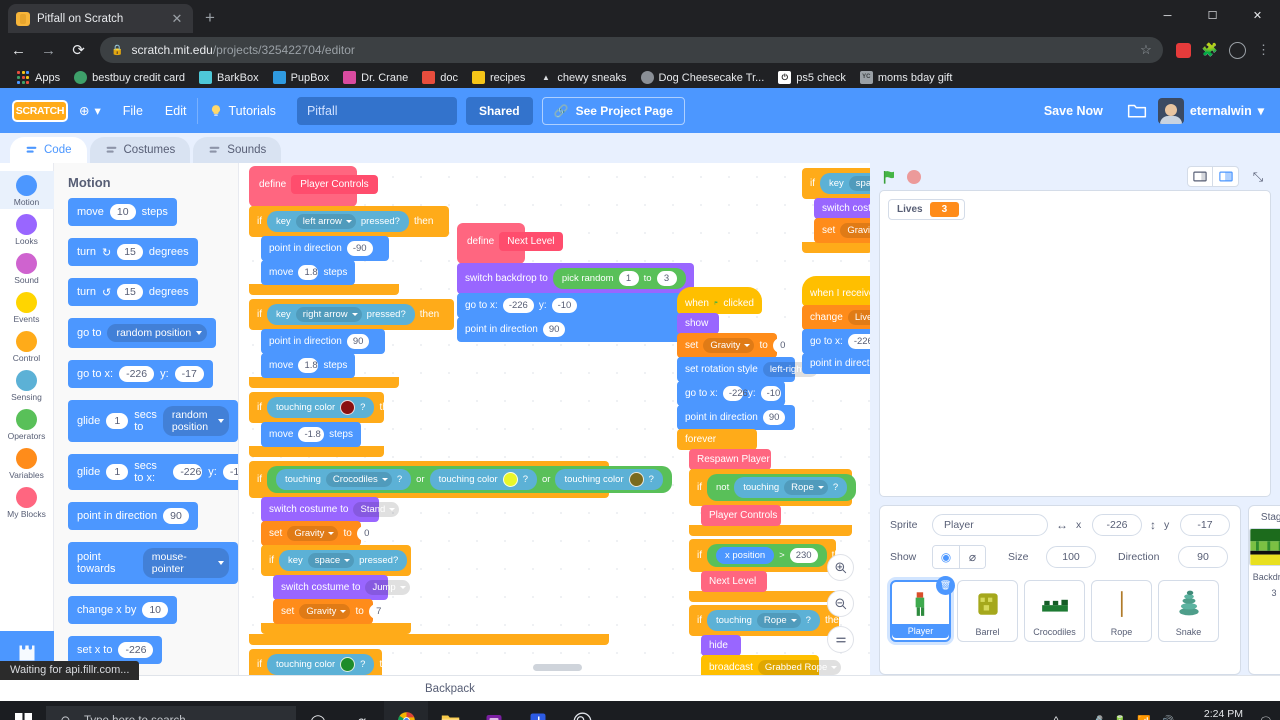 The image size is (1280, 720). I want to click on stage-selector: Stage Backdrops 3, so click(1264, 590).